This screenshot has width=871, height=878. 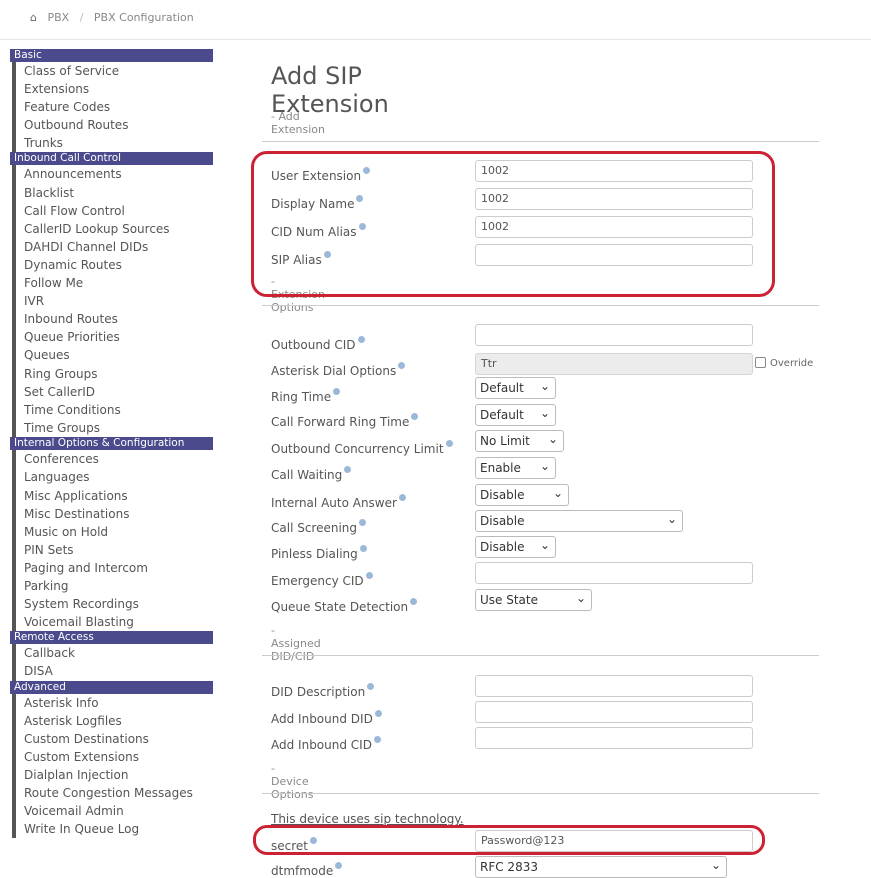 What do you see at coordinates (515, 468) in the screenshot?
I see `call-waiting-select: Enable ⌄` at bounding box center [515, 468].